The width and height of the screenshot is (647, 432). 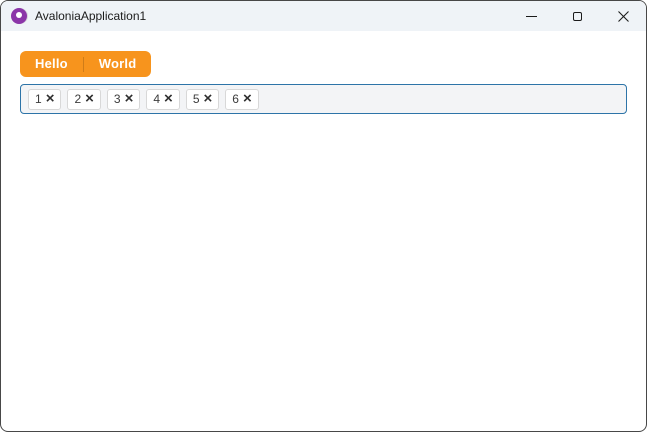 What do you see at coordinates (163, 99) in the screenshot?
I see `chip-4: 4 ×` at bounding box center [163, 99].